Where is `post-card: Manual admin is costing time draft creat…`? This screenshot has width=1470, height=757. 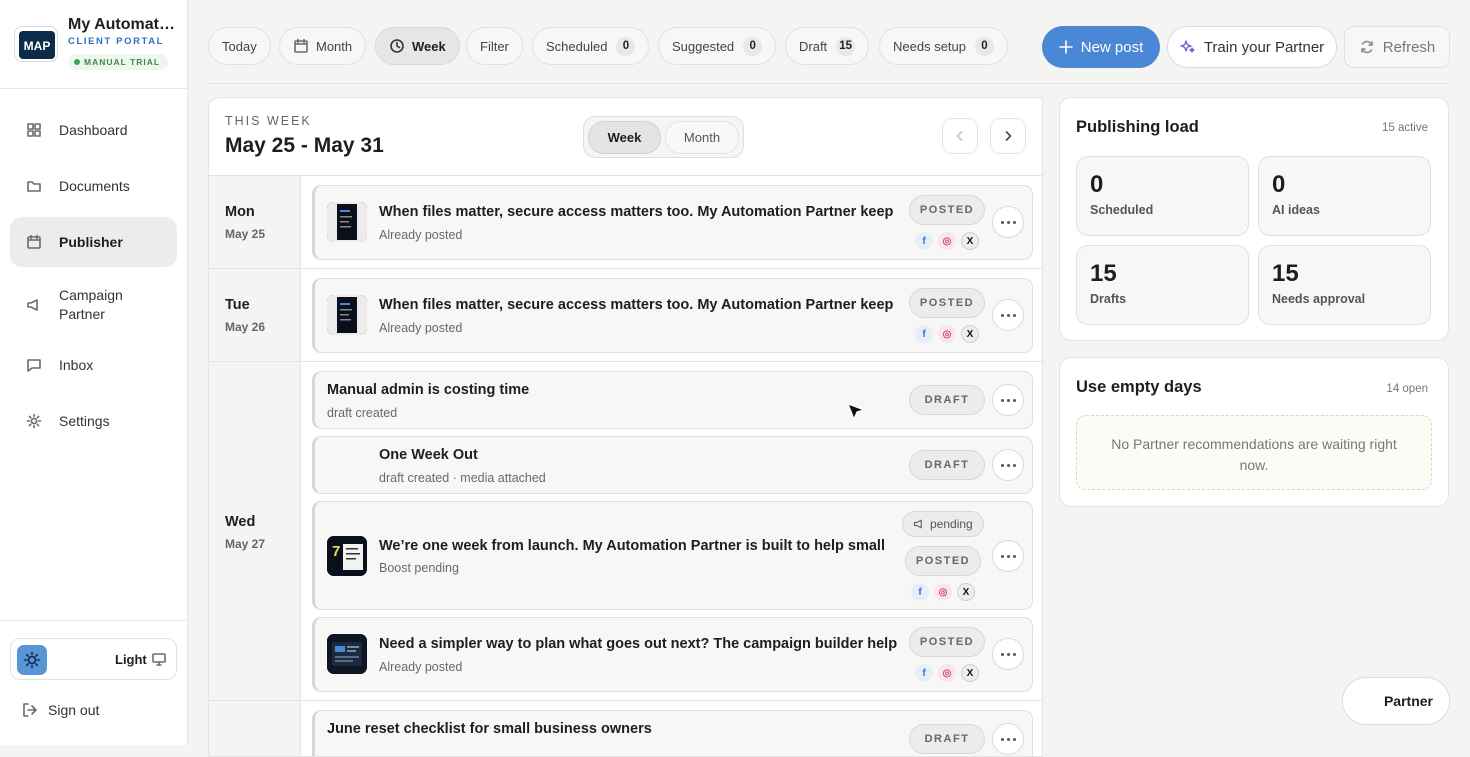 post-card: Manual admin is costing time draft creat… is located at coordinates (672, 400).